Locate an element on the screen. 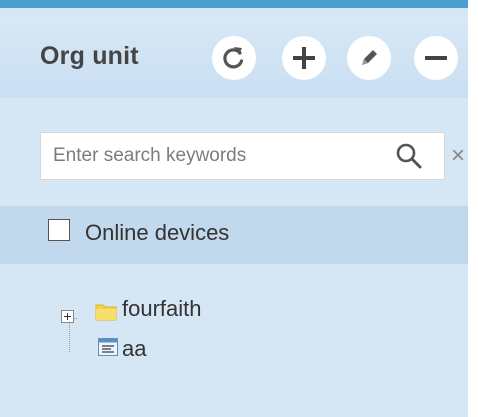 The image size is (478, 417). remove-button is located at coordinates (436, 58).